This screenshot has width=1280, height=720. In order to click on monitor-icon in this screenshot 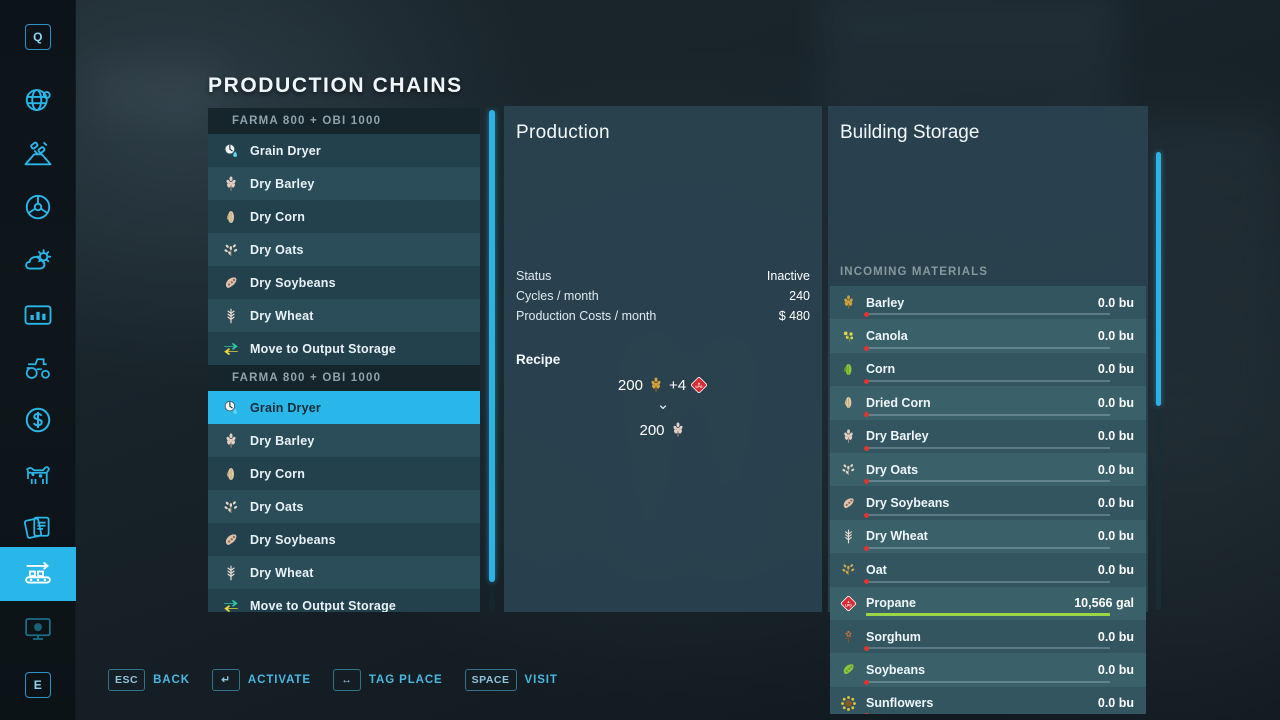, I will do `click(38, 629)`.